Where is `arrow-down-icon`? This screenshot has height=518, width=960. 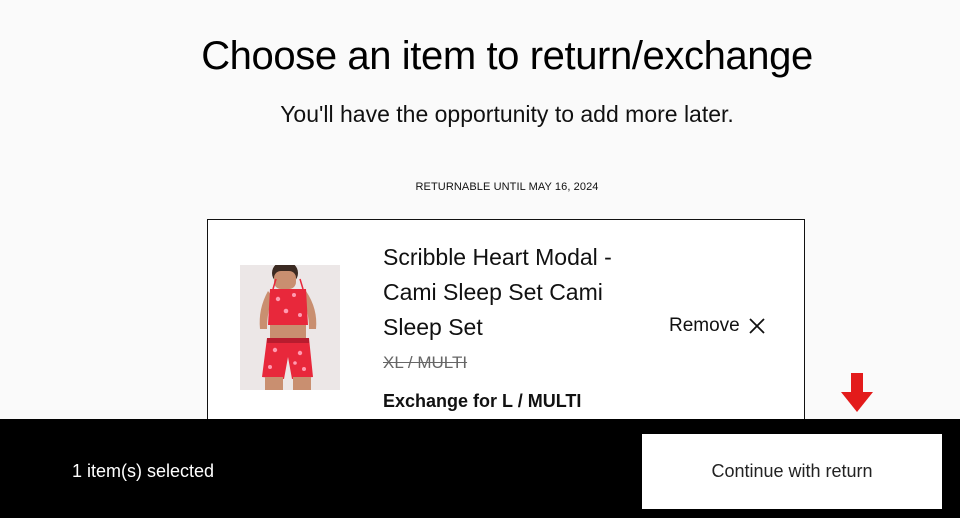
arrow-down-icon is located at coordinates (857, 393).